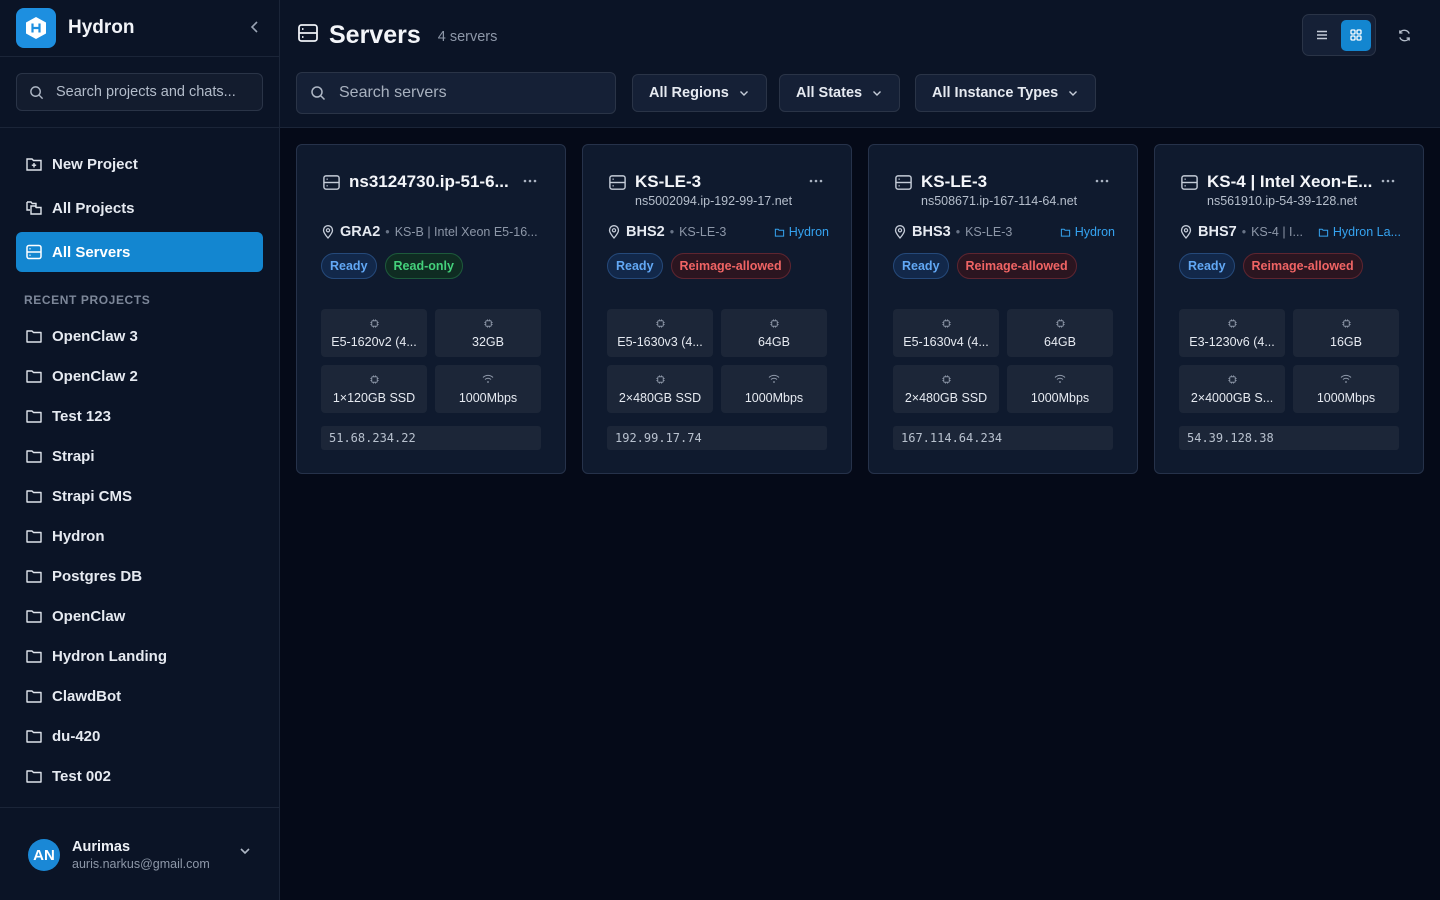 The image size is (1440, 900). I want to click on sidebar-project-item: Strapi CMS, so click(139, 496).